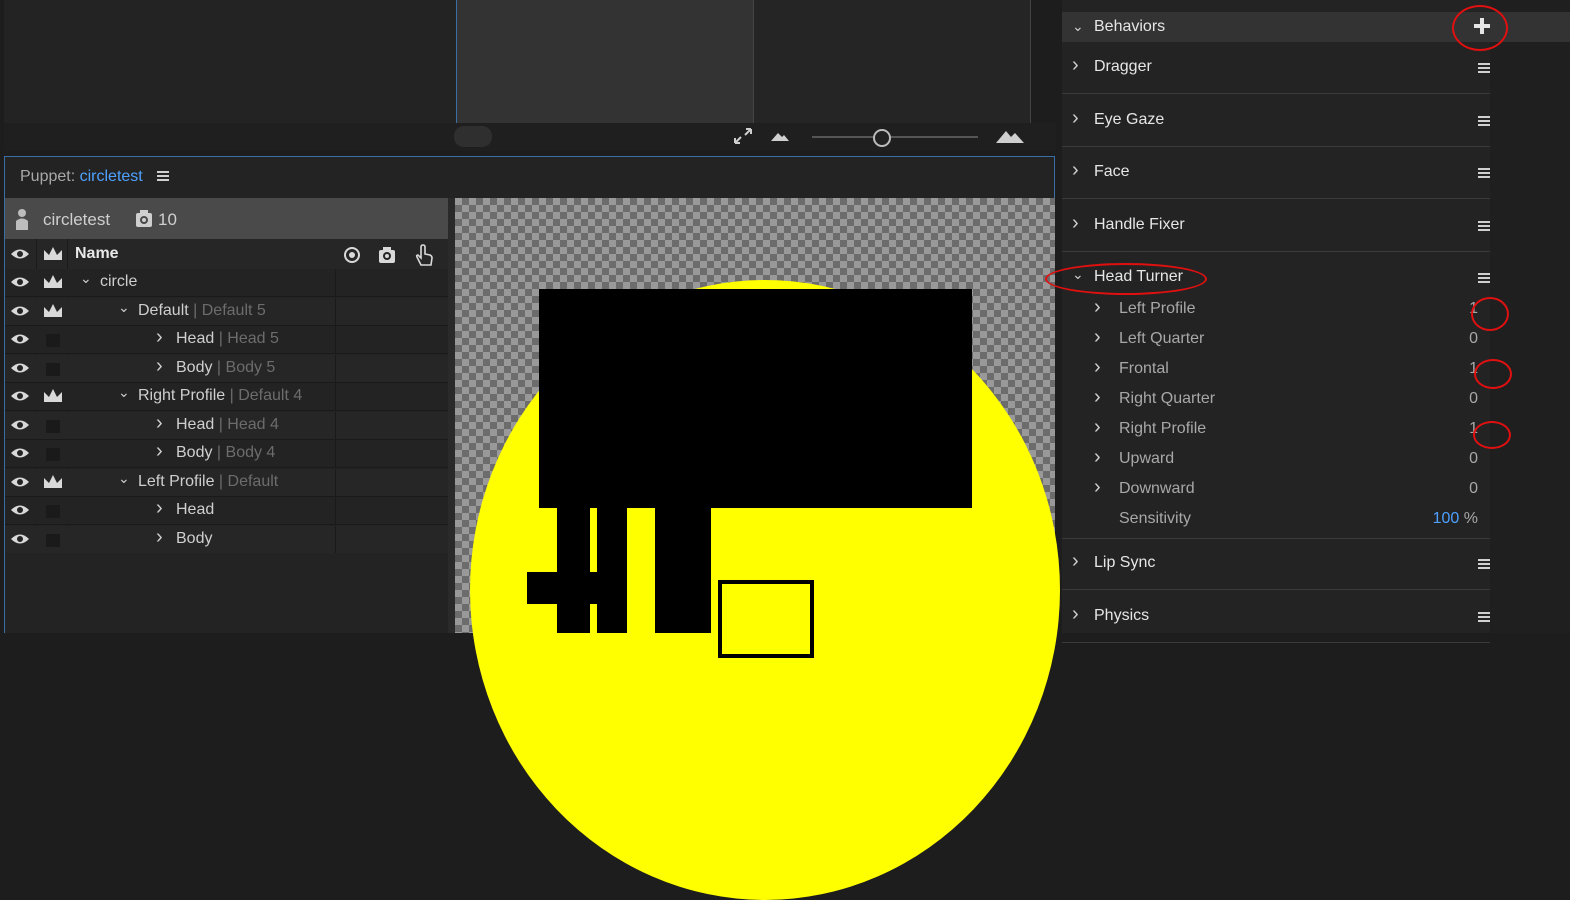 The image size is (1570, 900). What do you see at coordinates (264, 395) in the screenshot?
I see `layer-source-name: | Default 4` at bounding box center [264, 395].